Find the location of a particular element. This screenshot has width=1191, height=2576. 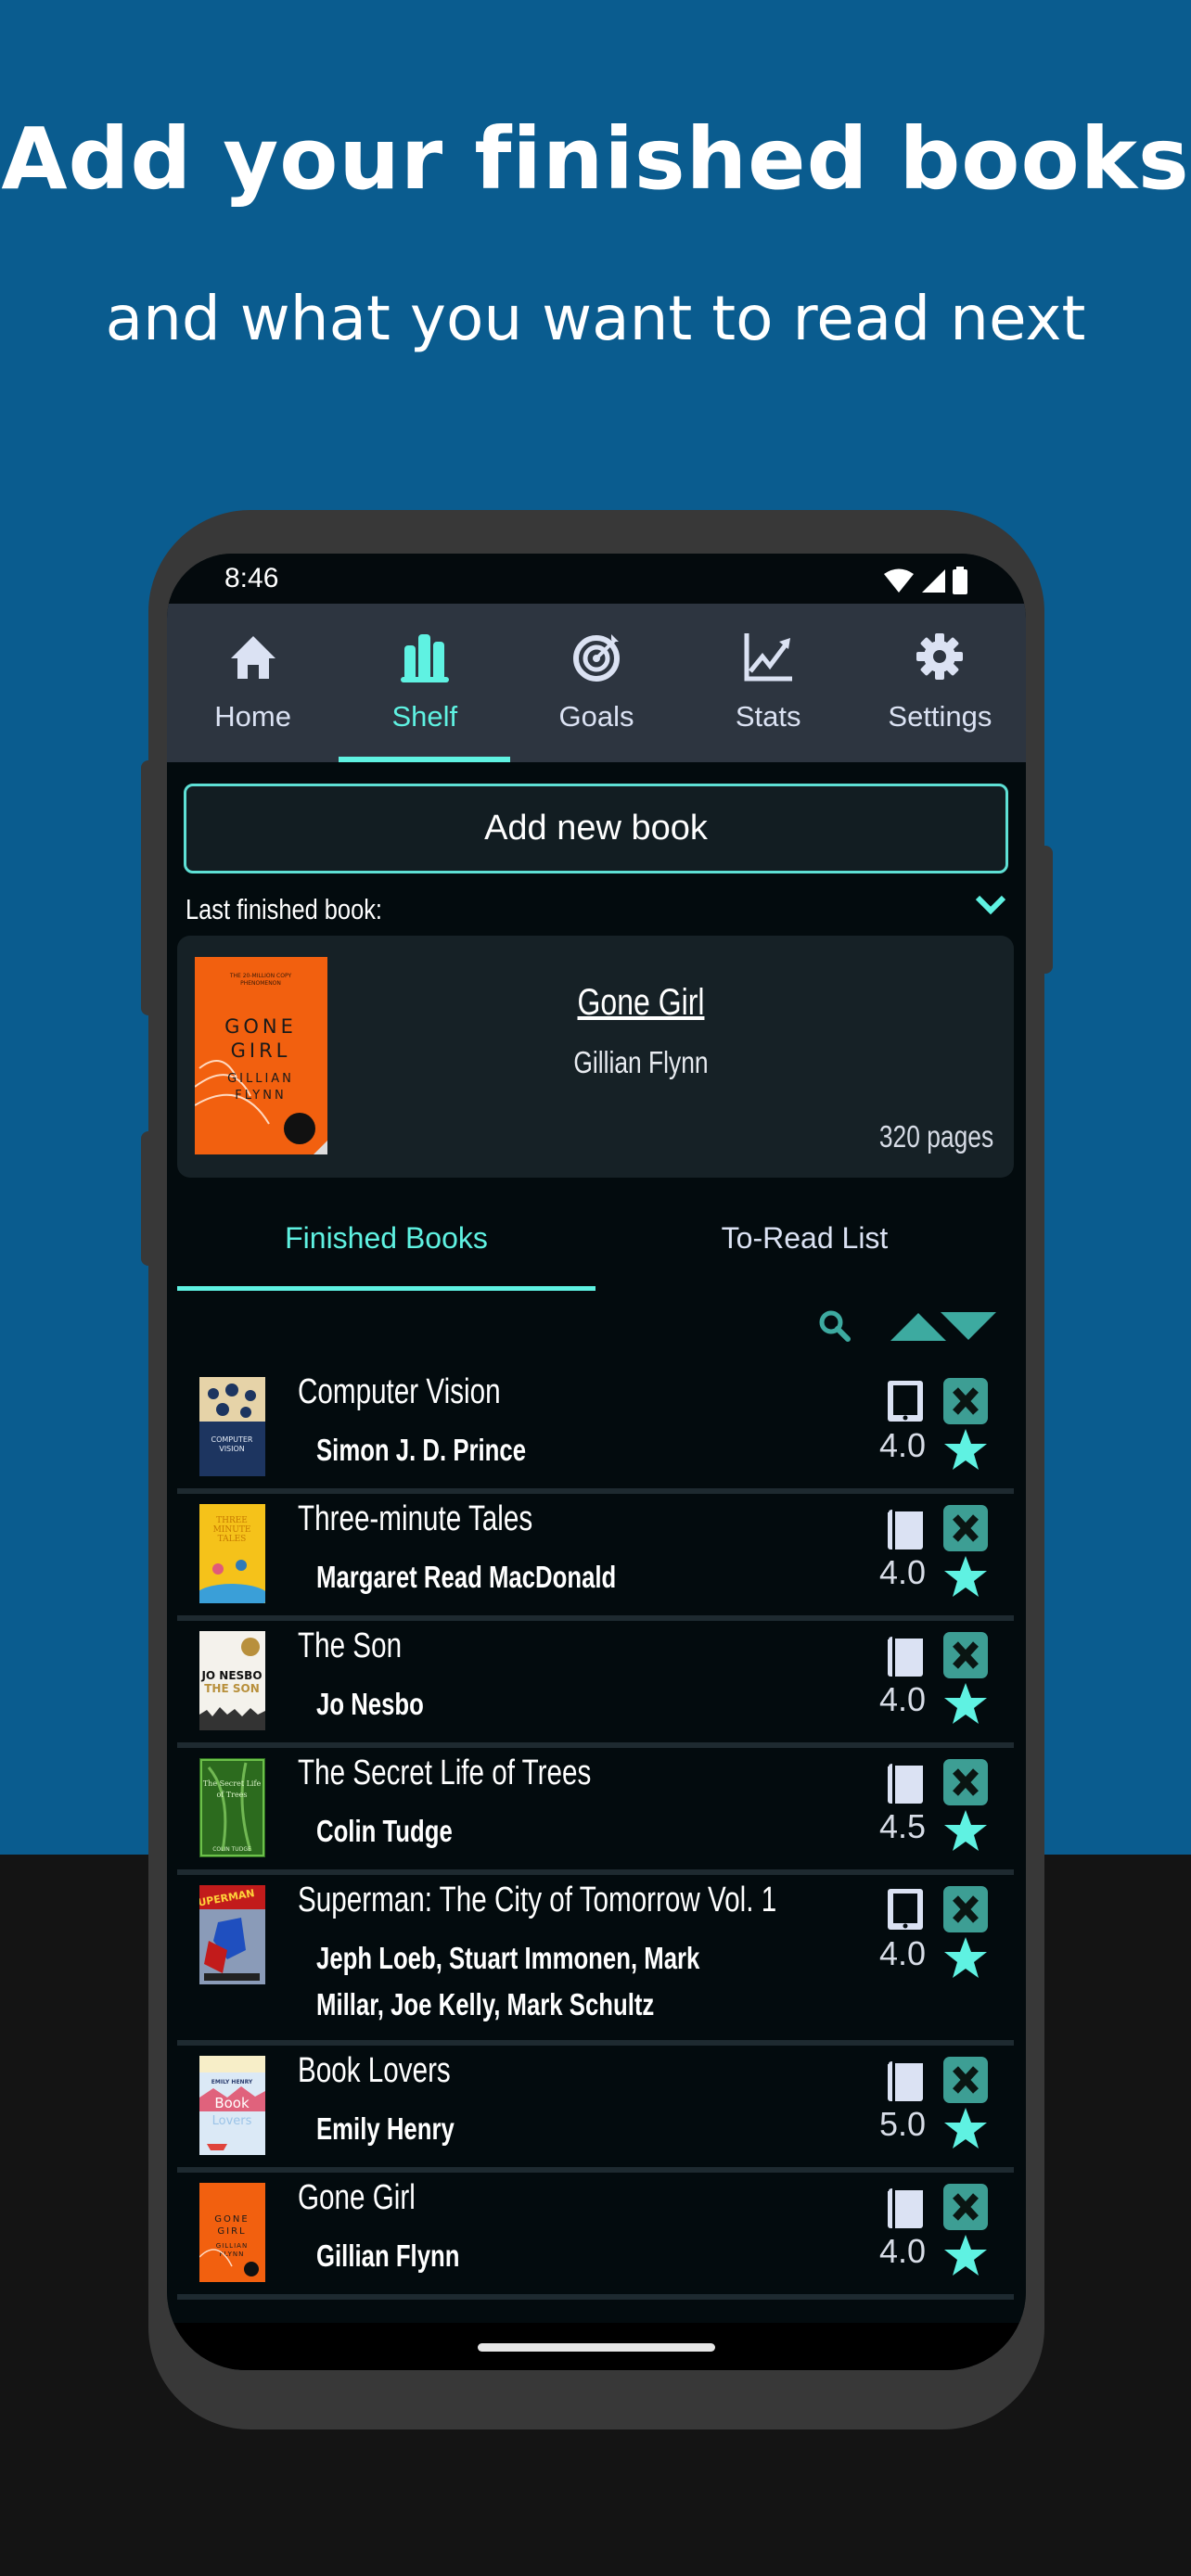

sort-asc-desc-icon is located at coordinates (943, 1326).